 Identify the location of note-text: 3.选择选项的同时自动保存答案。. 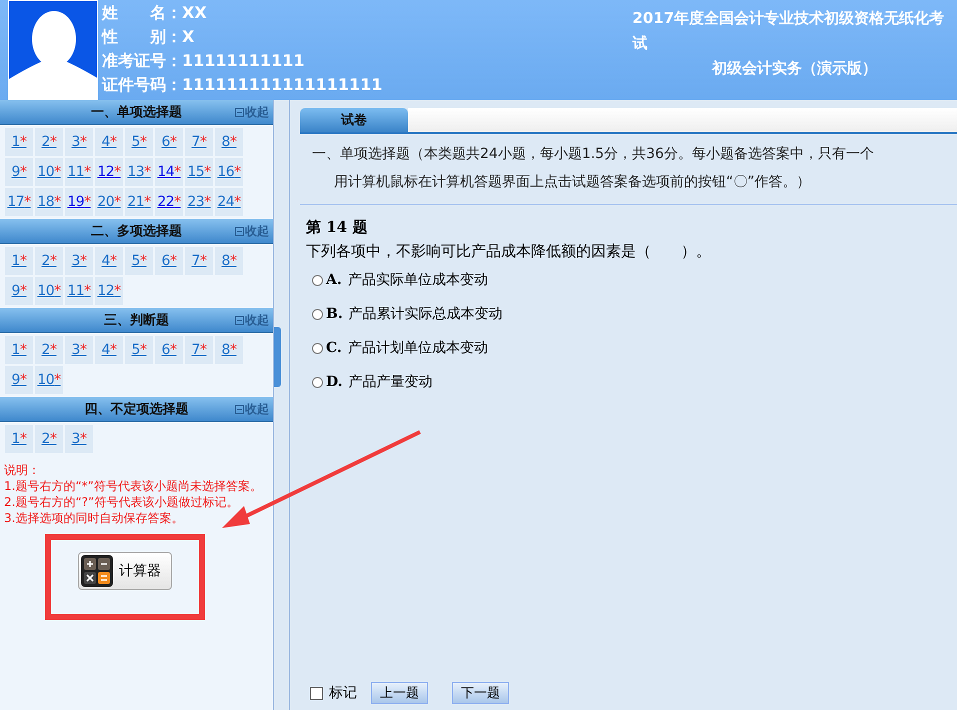
(94, 518).